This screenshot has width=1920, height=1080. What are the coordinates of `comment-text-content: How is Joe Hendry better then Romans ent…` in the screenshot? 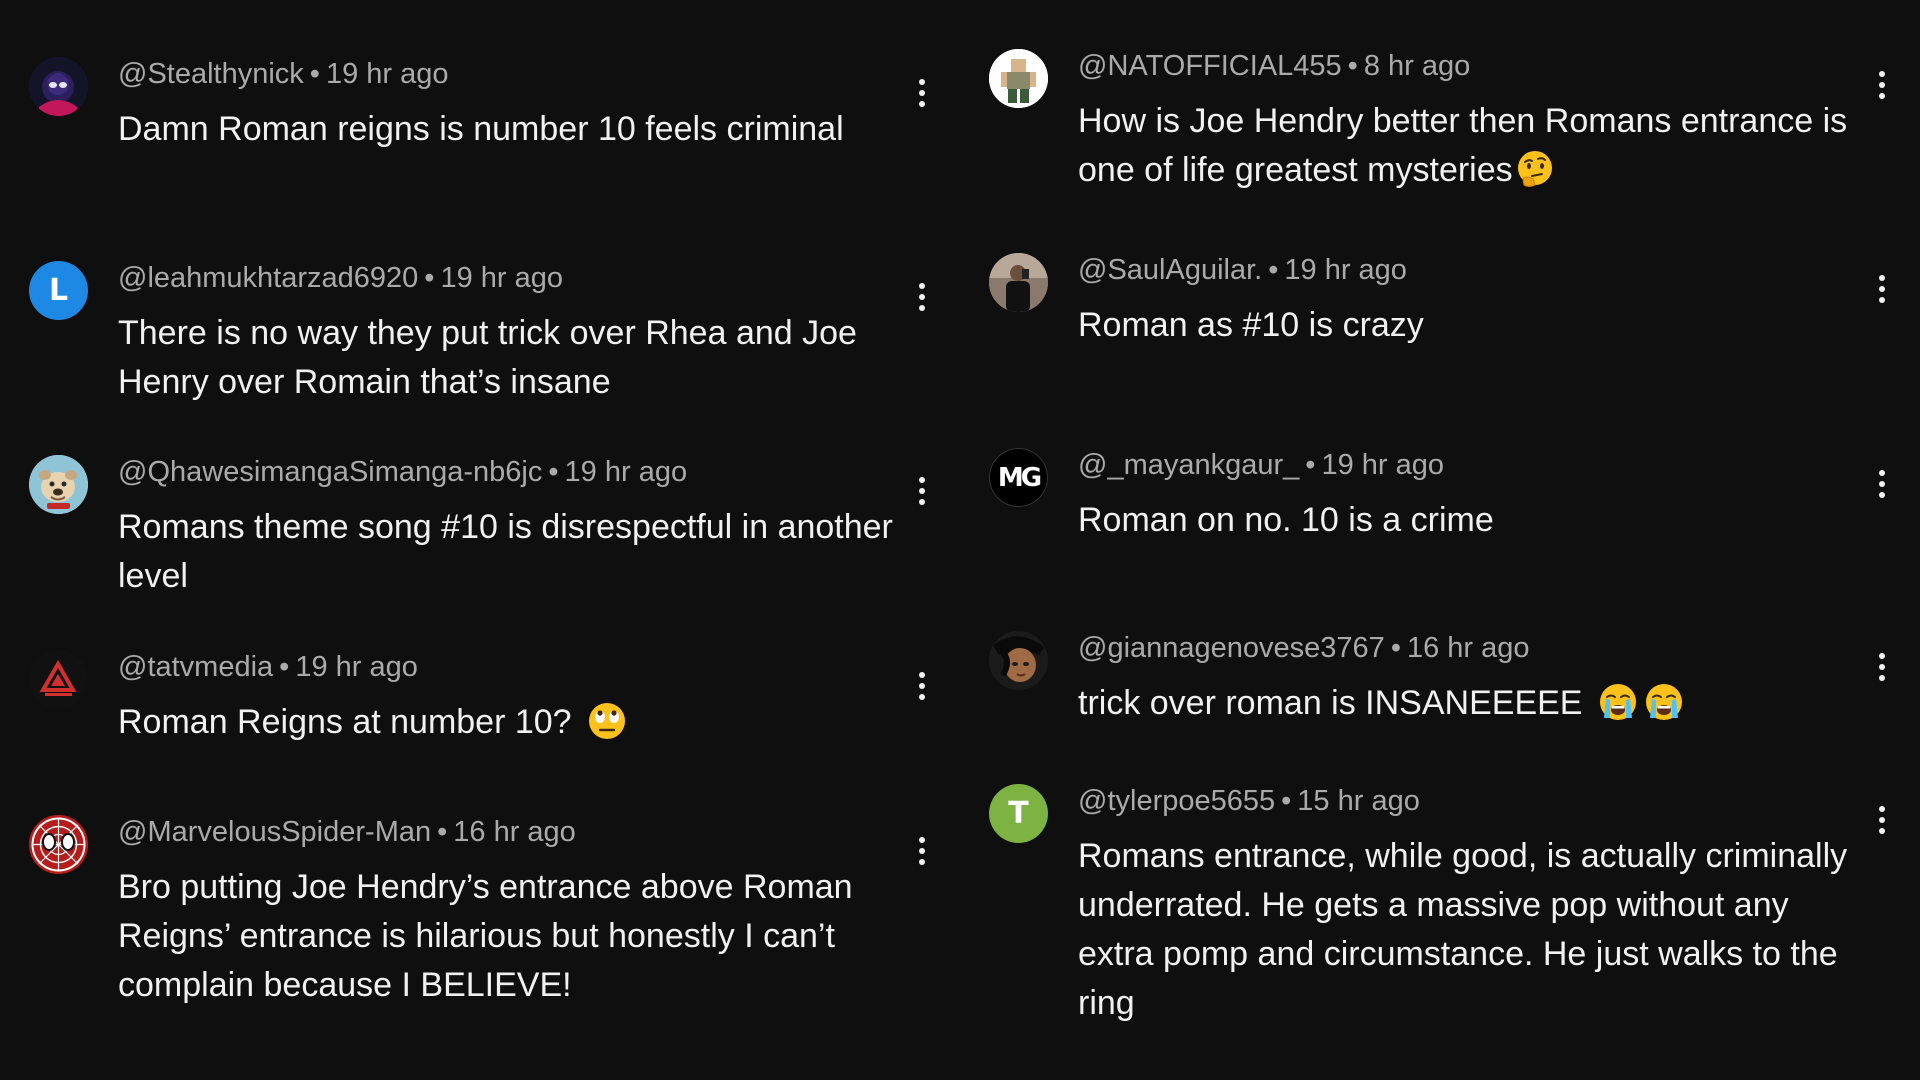 It's located at (1463, 145).